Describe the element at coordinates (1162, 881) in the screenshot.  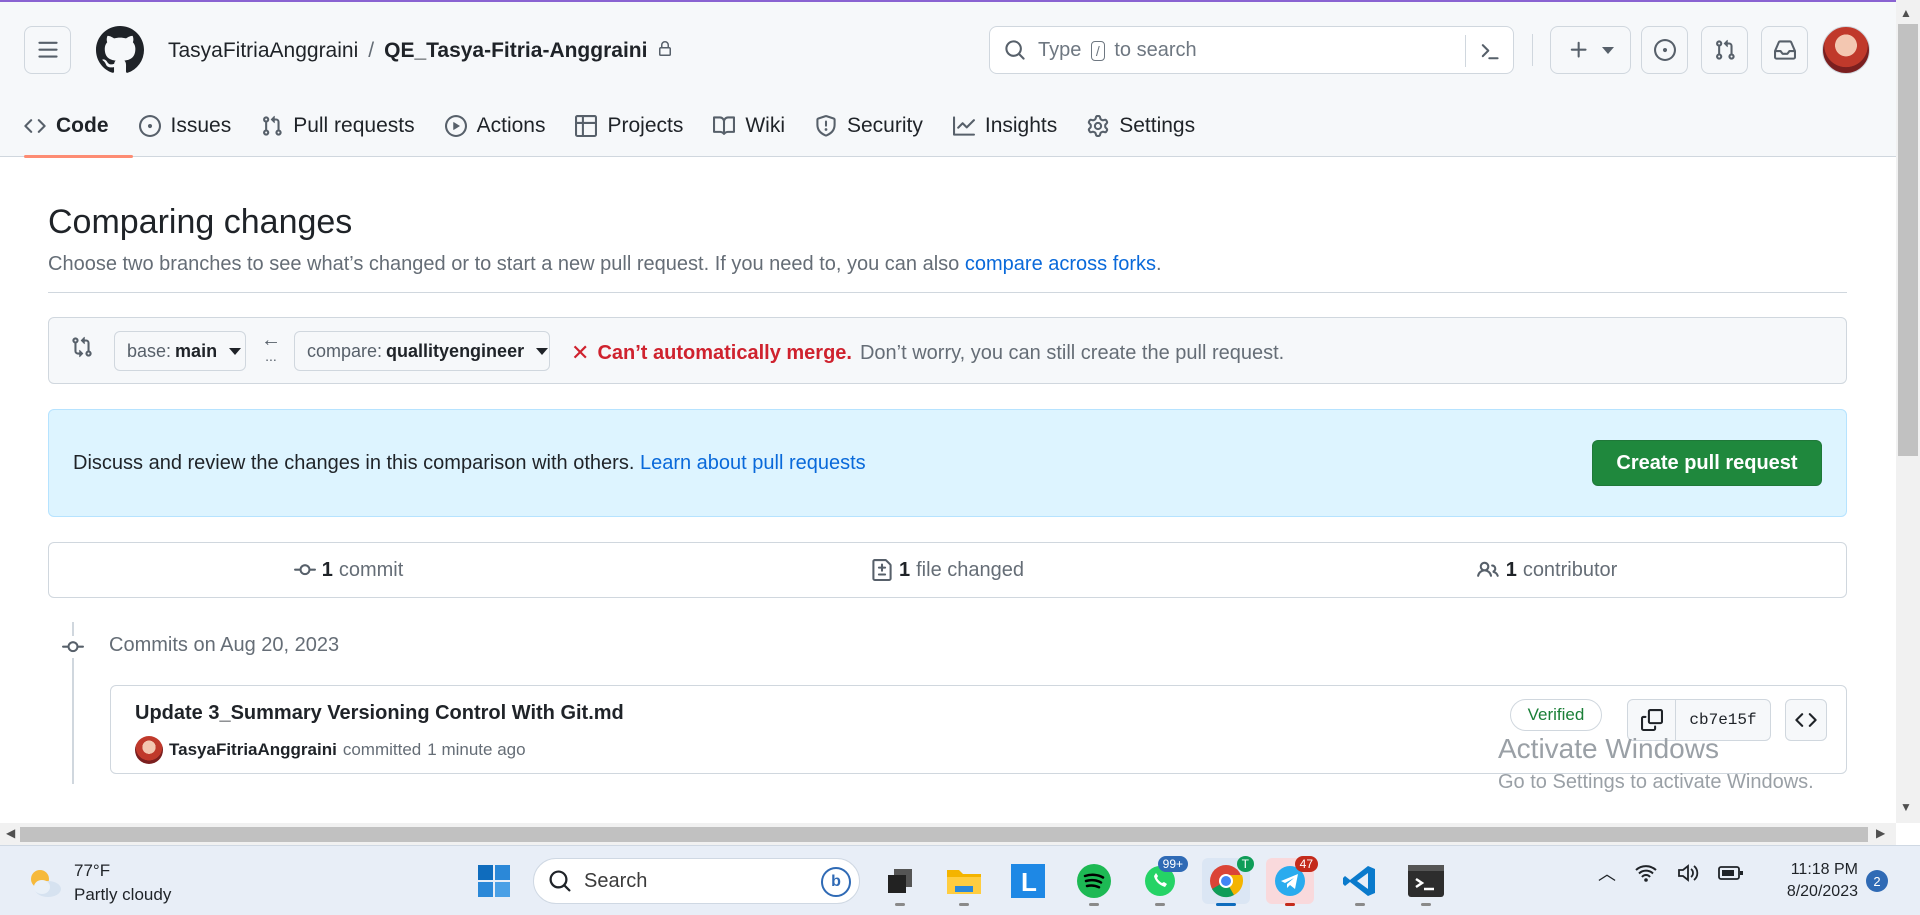
I see `whatsapp-icon: 99+` at that location.